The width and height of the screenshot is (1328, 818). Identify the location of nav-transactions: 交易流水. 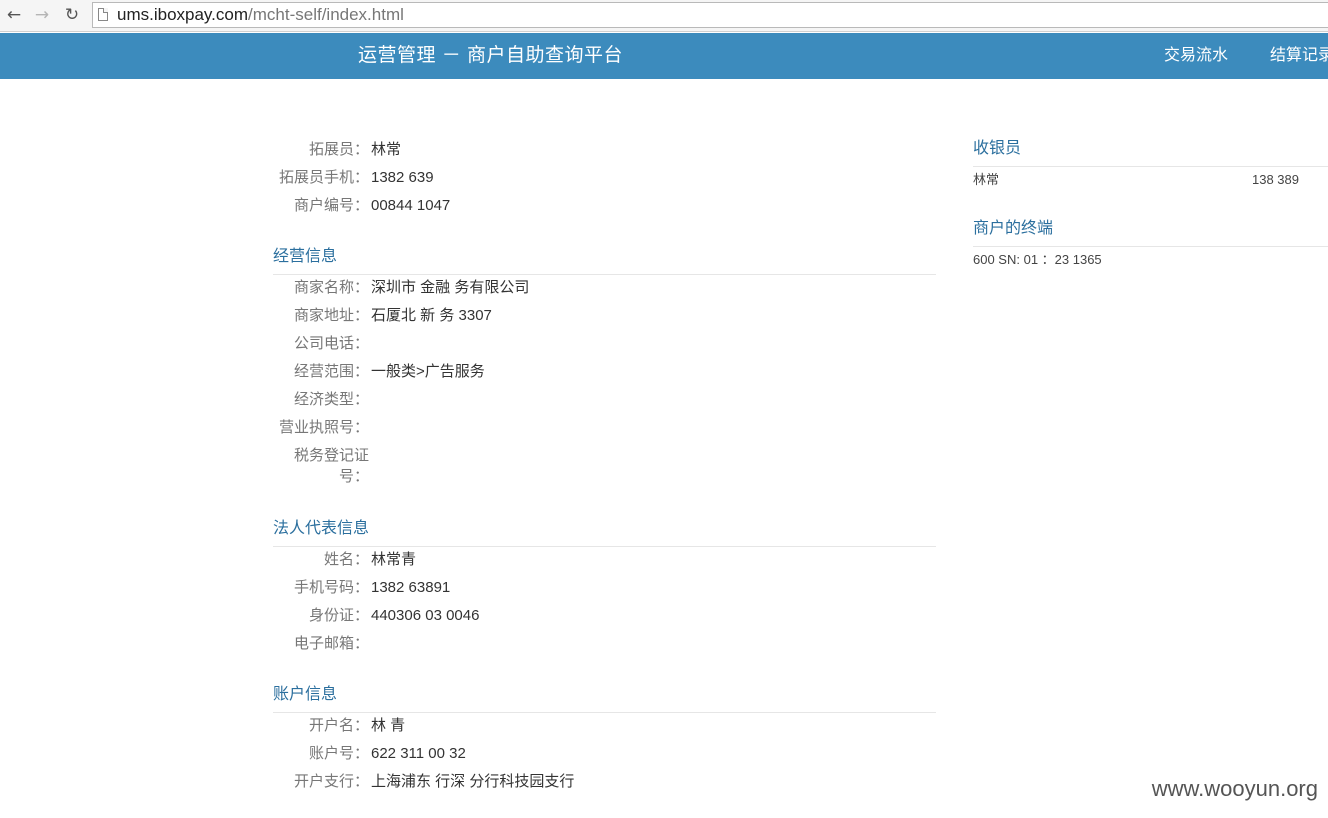
(1196, 55).